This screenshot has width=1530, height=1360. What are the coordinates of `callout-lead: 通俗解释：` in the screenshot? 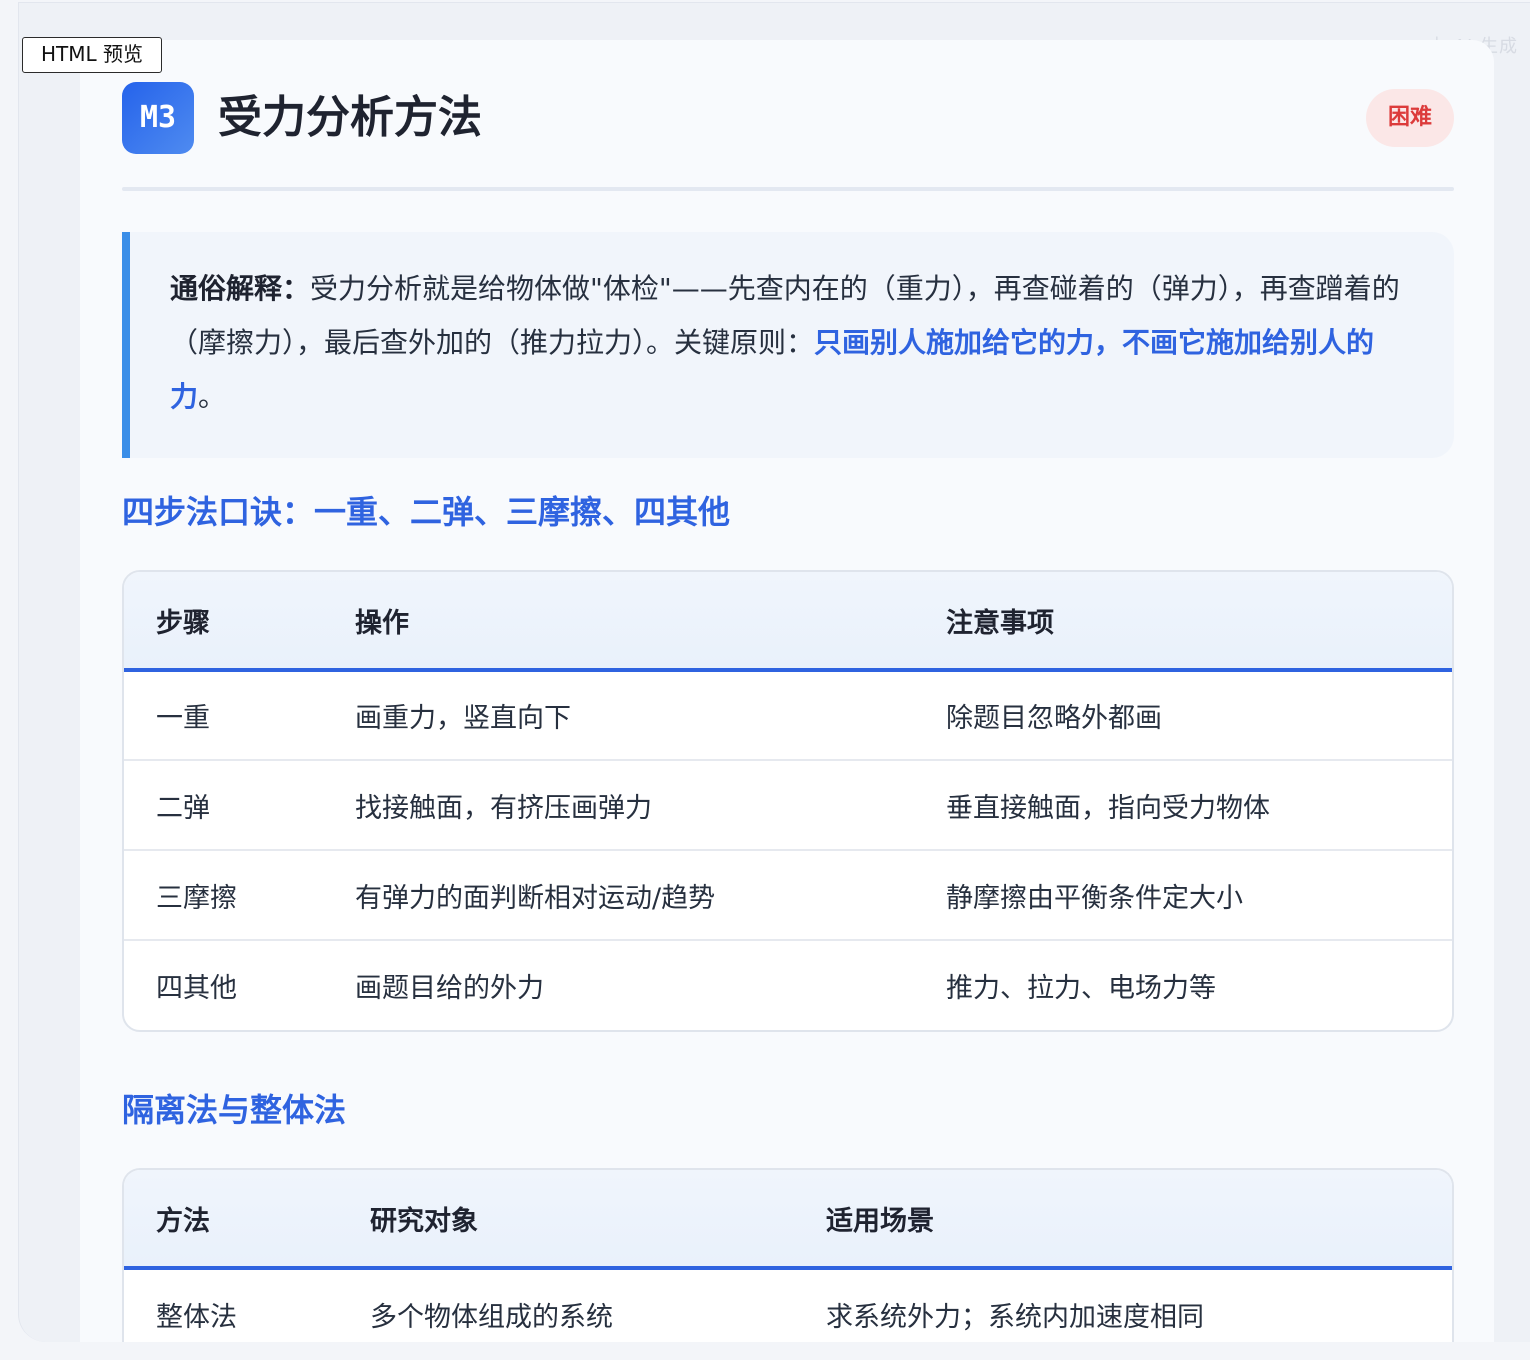 It's located at (240, 288).